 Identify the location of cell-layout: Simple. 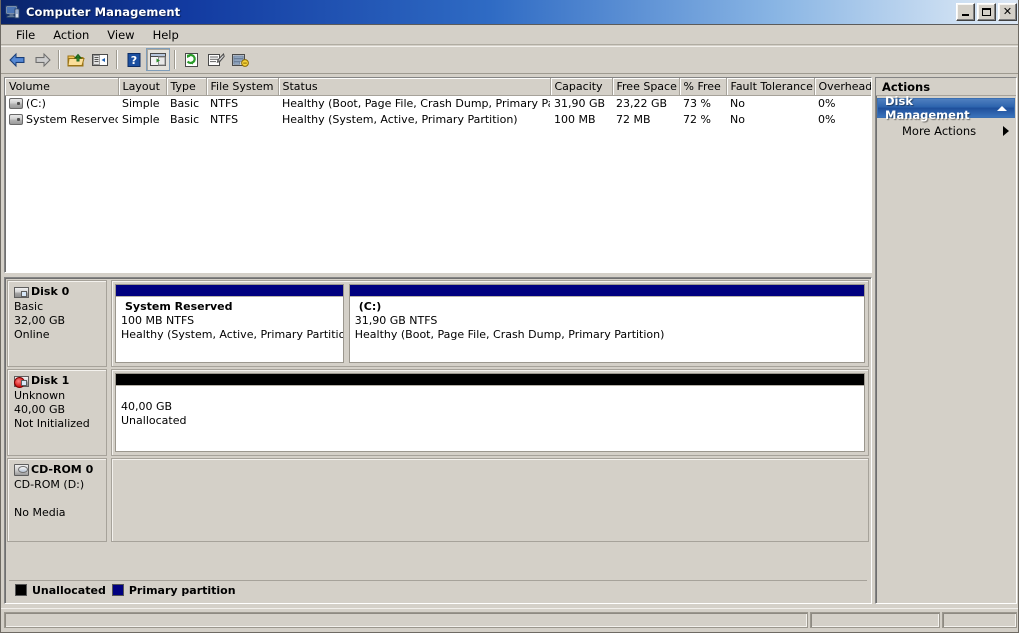
(141, 119).